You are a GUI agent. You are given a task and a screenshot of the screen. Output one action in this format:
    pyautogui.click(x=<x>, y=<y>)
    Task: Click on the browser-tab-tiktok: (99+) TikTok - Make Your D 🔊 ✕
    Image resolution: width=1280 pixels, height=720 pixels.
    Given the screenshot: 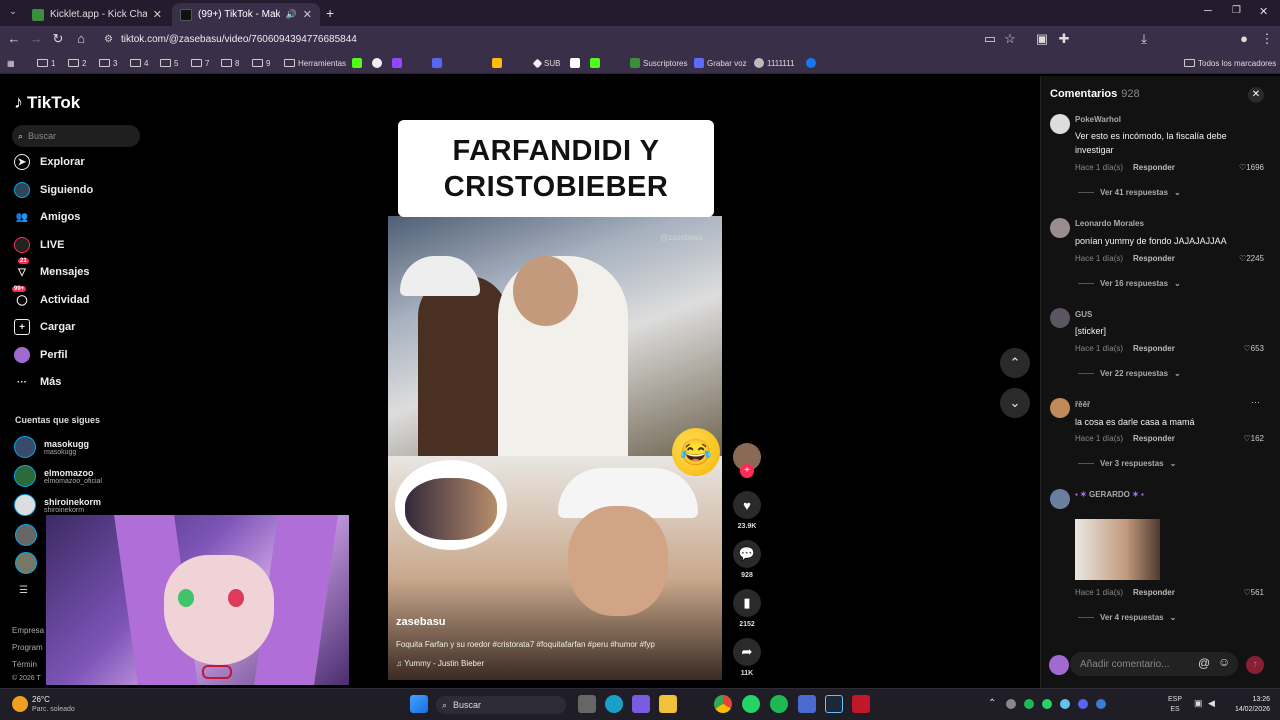 What is the action you would take?
    pyautogui.click(x=246, y=14)
    